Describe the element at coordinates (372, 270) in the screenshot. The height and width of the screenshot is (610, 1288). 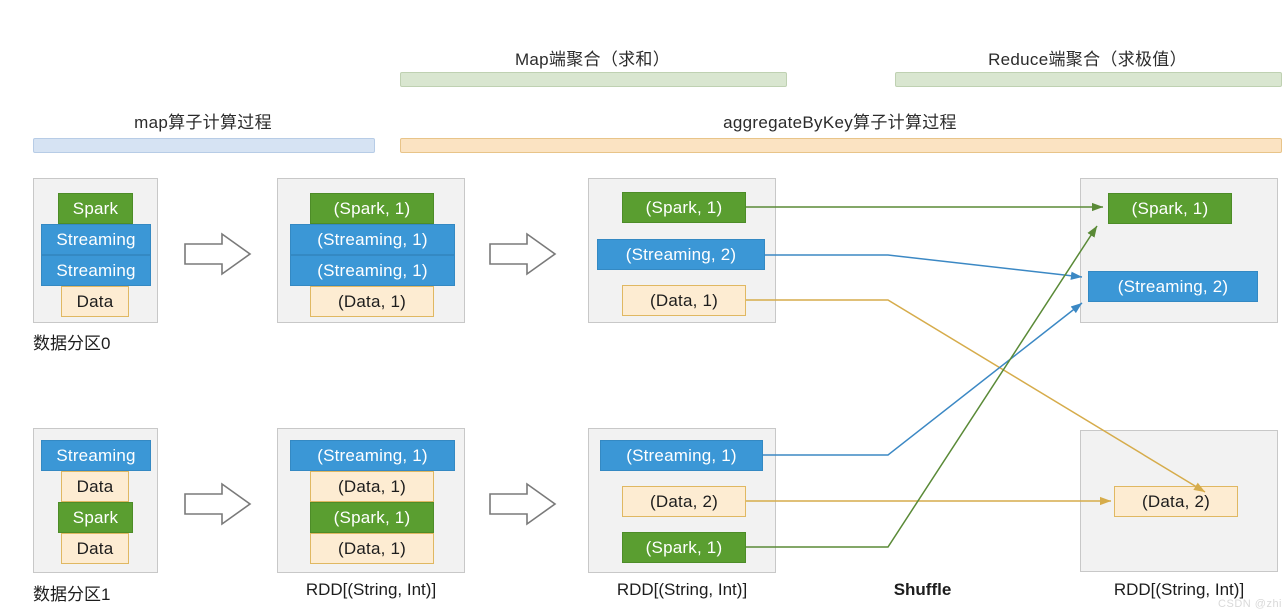
I see `rdd-map-top-item-streaming-2: (Streaming, 1)` at that location.